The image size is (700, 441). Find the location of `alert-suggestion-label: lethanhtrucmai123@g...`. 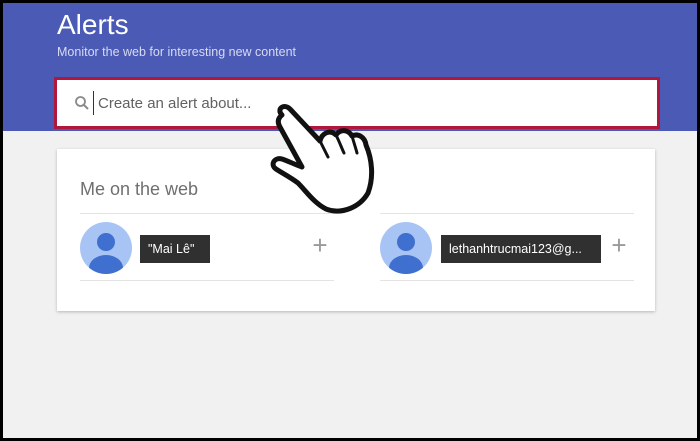

alert-suggestion-label: lethanhtrucmai123@g... is located at coordinates (521, 249).